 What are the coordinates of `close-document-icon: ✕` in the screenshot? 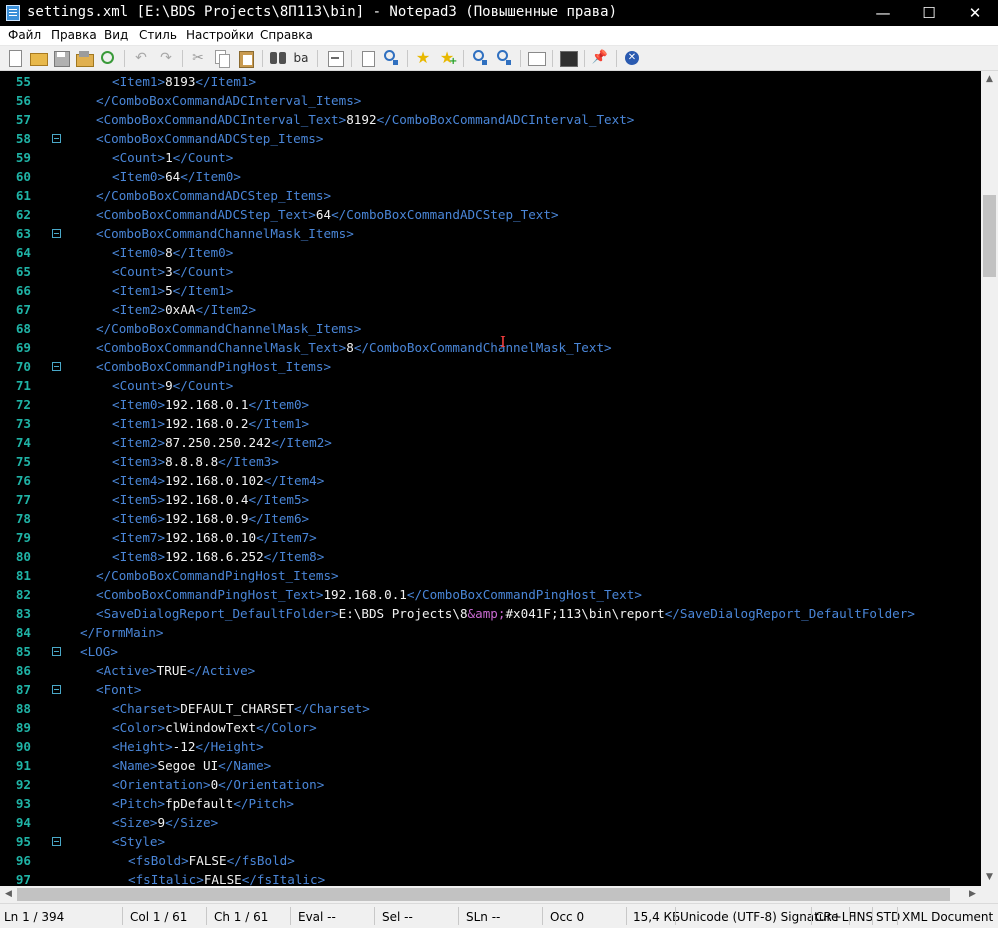 It's located at (632, 58).